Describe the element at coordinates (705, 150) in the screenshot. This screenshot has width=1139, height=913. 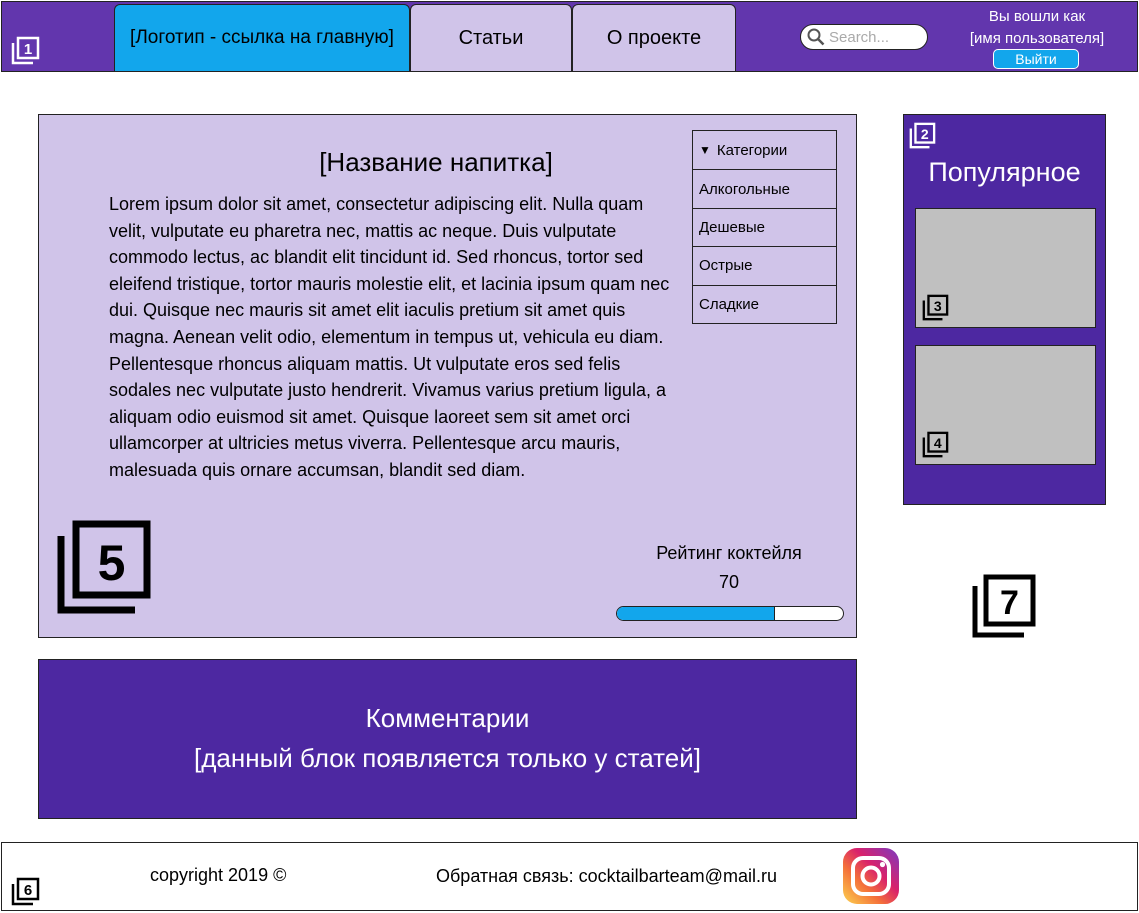
I see `dropdown-triangle-icon: ▼` at that location.